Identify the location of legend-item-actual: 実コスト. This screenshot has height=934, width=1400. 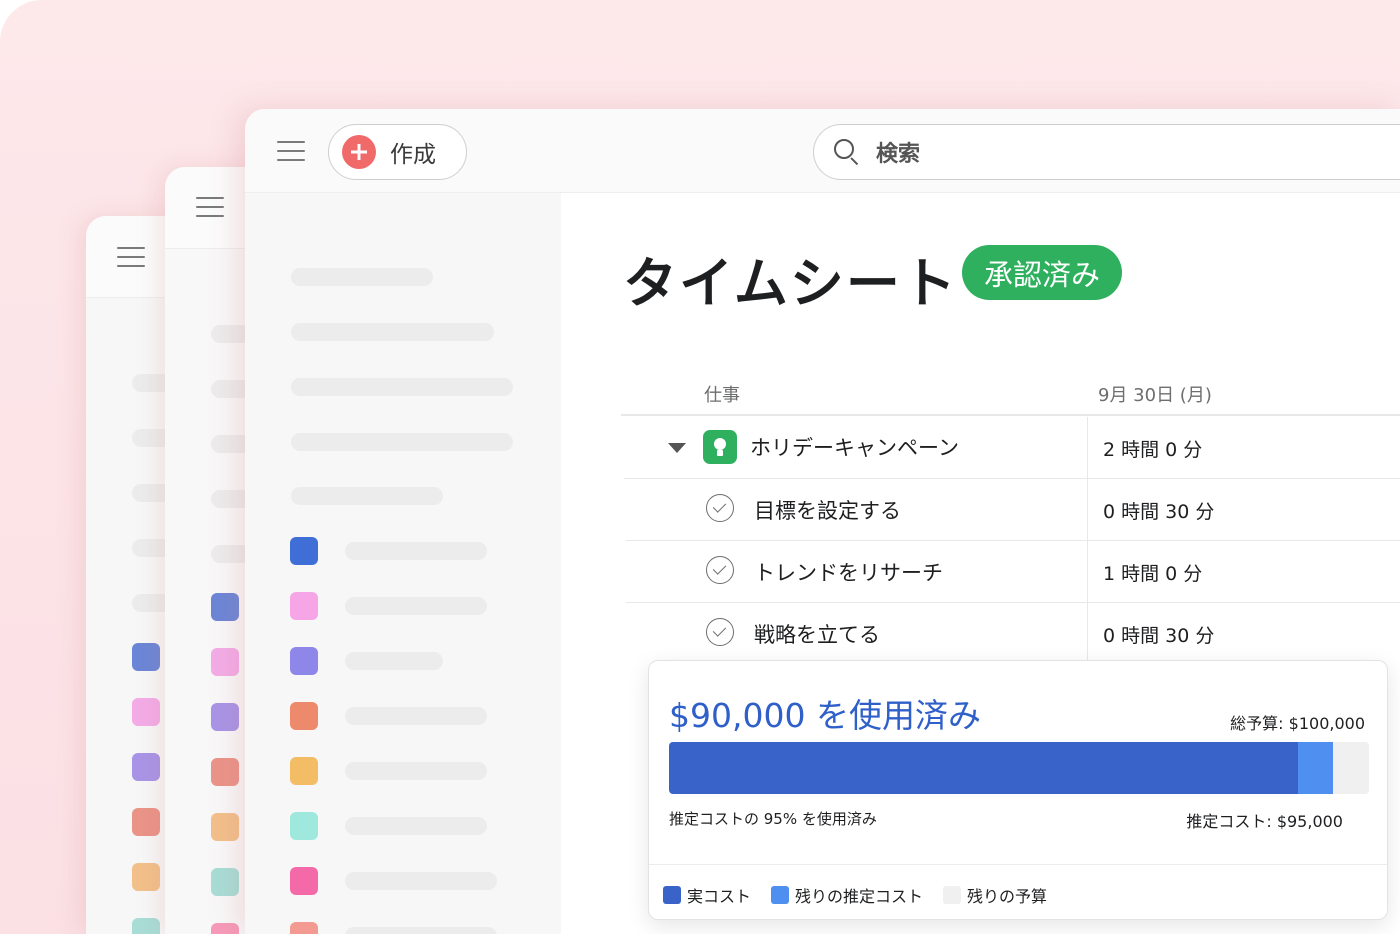
(707, 895).